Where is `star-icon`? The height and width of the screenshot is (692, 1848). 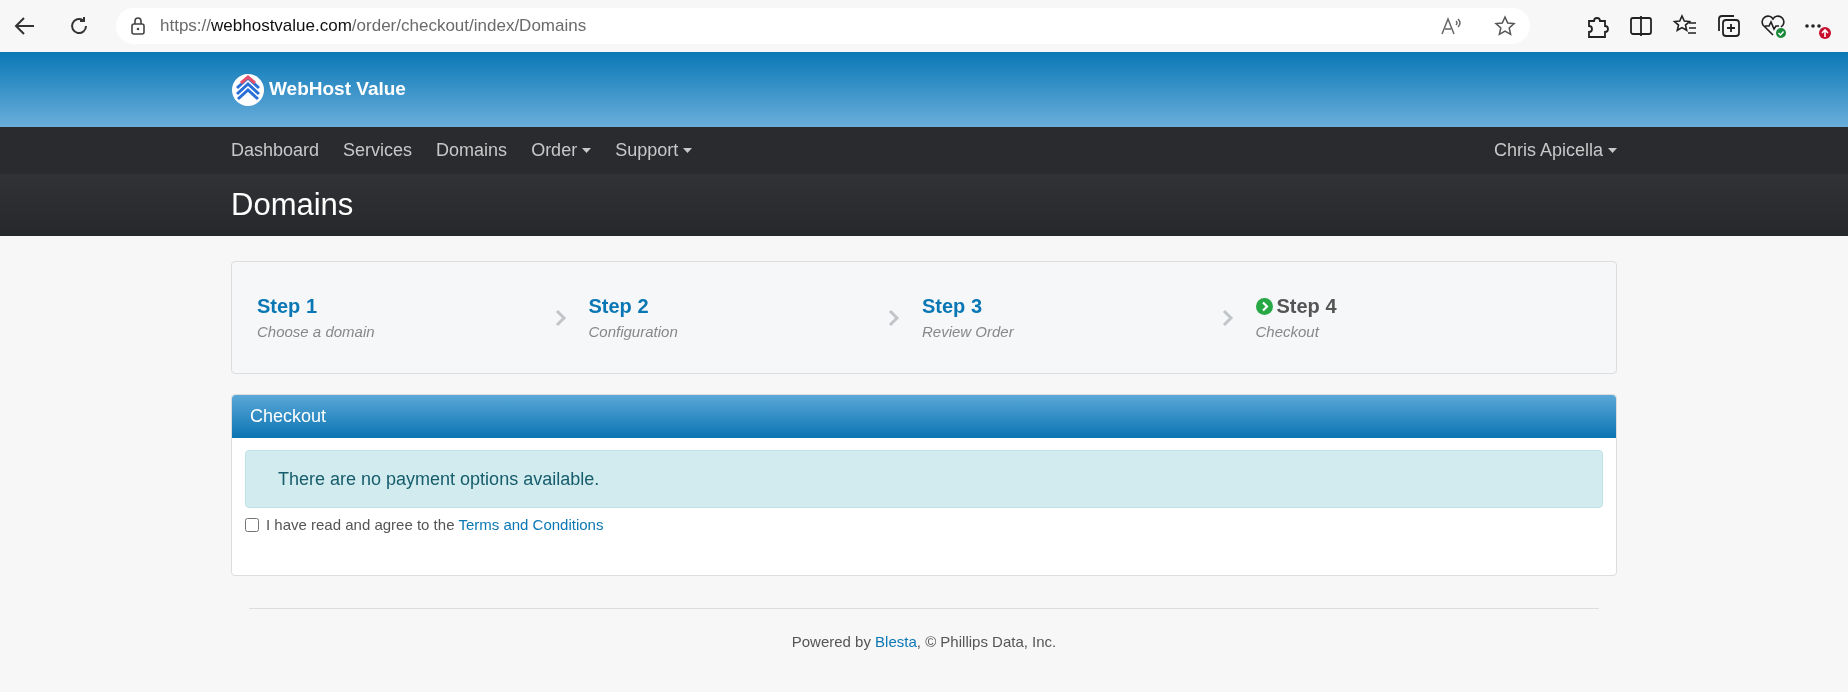 star-icon is located at coordinates (1505, 26).